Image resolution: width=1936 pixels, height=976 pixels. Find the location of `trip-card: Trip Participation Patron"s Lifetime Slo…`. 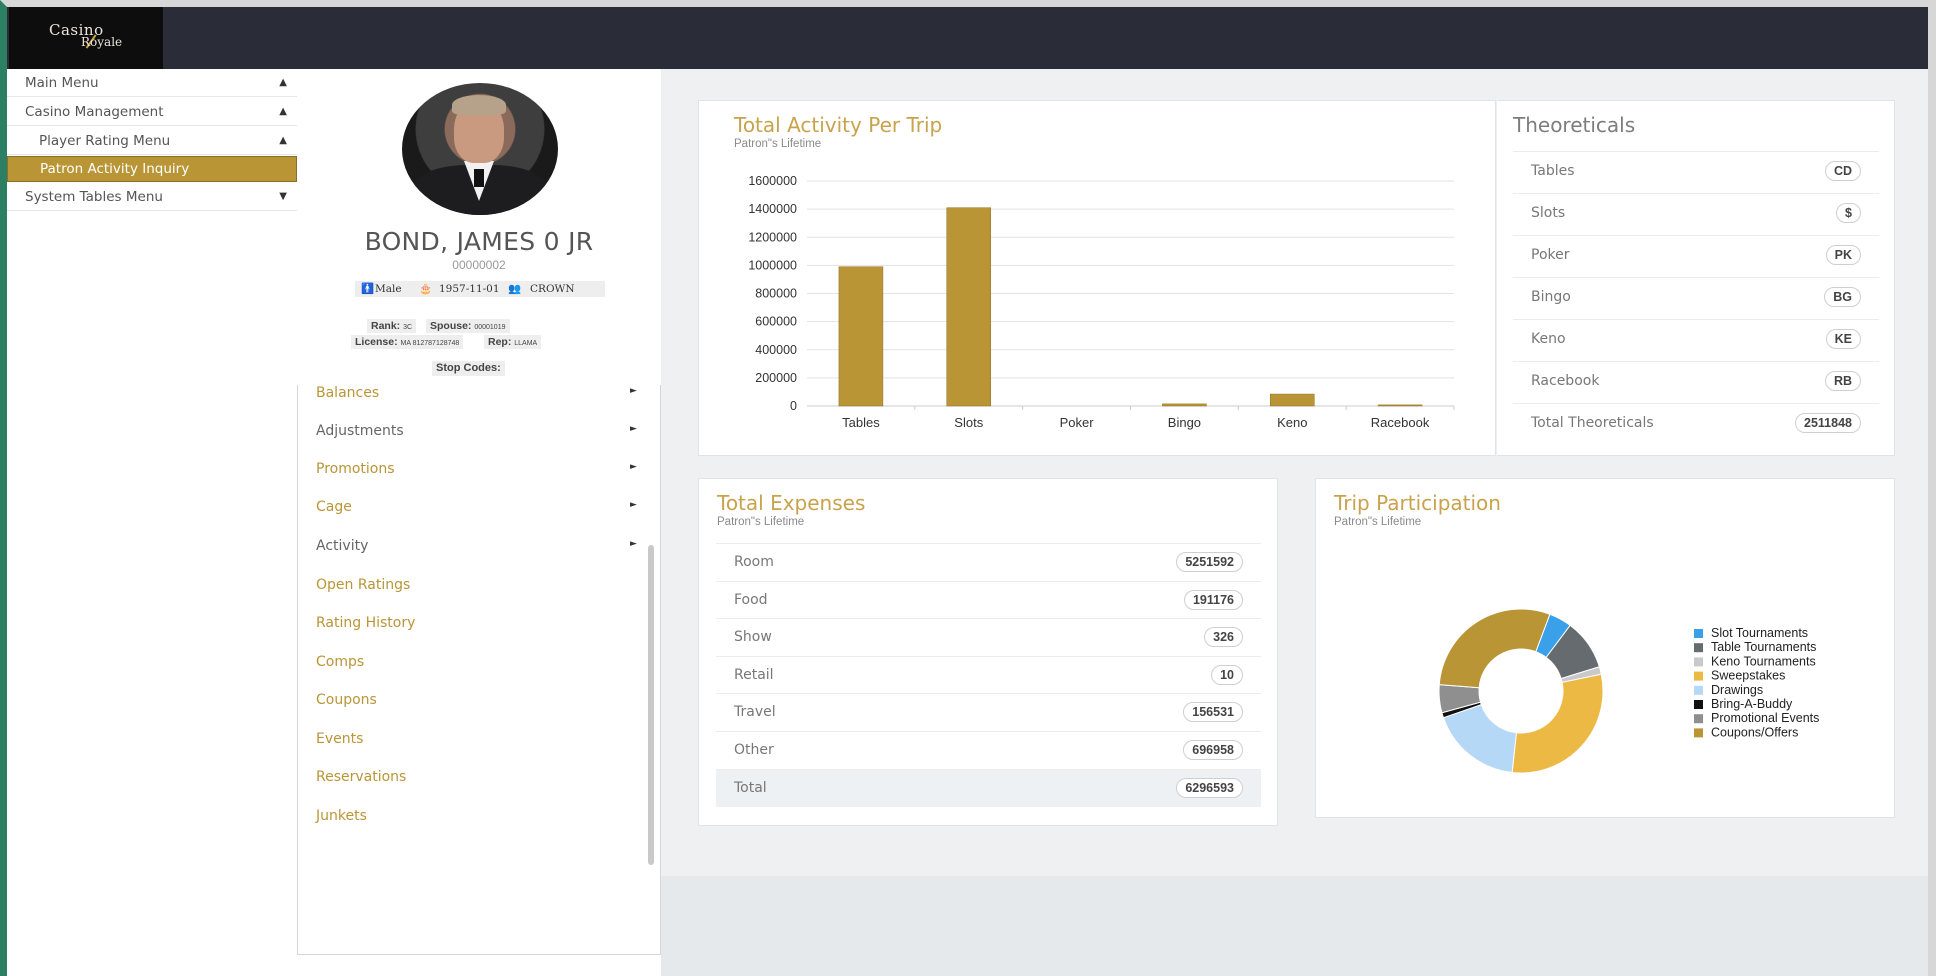

trip-card: Trip Participation Patron"s Lifetime Slo… is located at coordinates (1605, 648).